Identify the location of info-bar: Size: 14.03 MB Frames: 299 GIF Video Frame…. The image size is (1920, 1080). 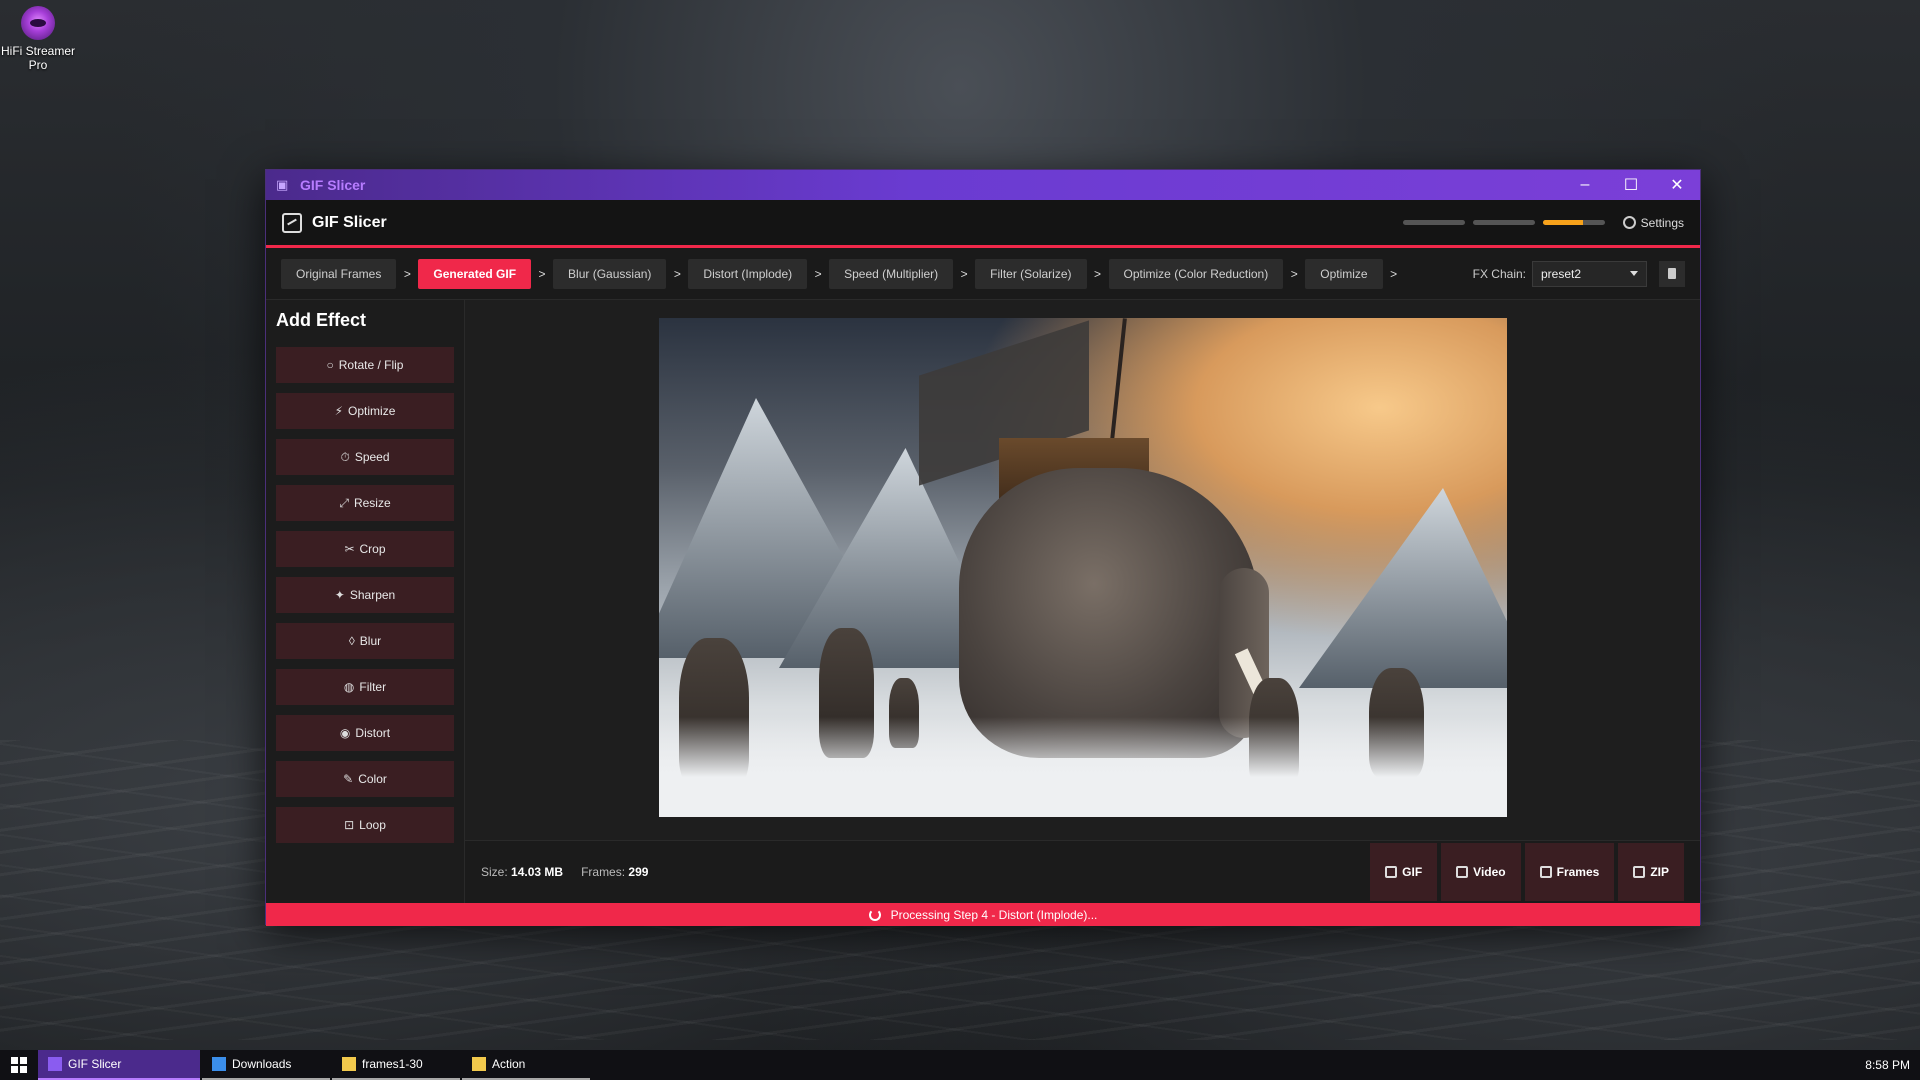
(1082, 871).